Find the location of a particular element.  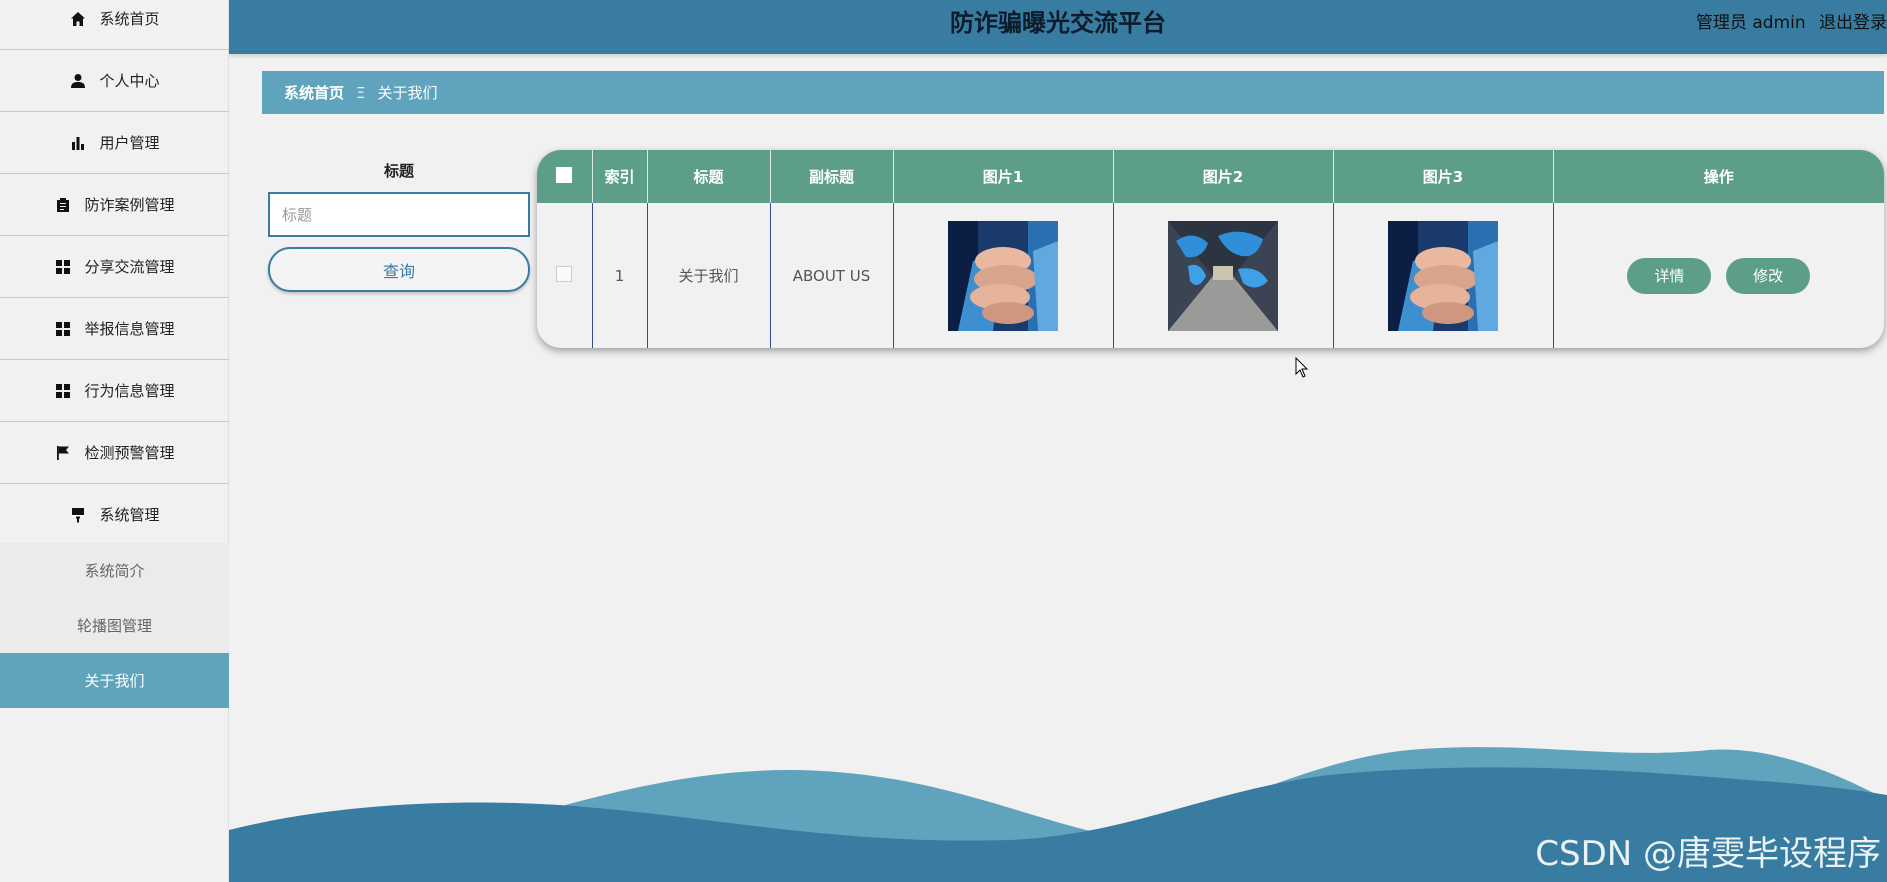

brush-icon is located at coordinates (78, 515).